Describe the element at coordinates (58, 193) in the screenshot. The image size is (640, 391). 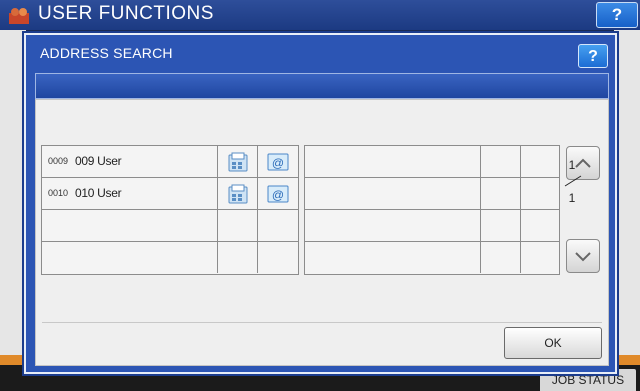
I see `entry-number: 0010` at that location.